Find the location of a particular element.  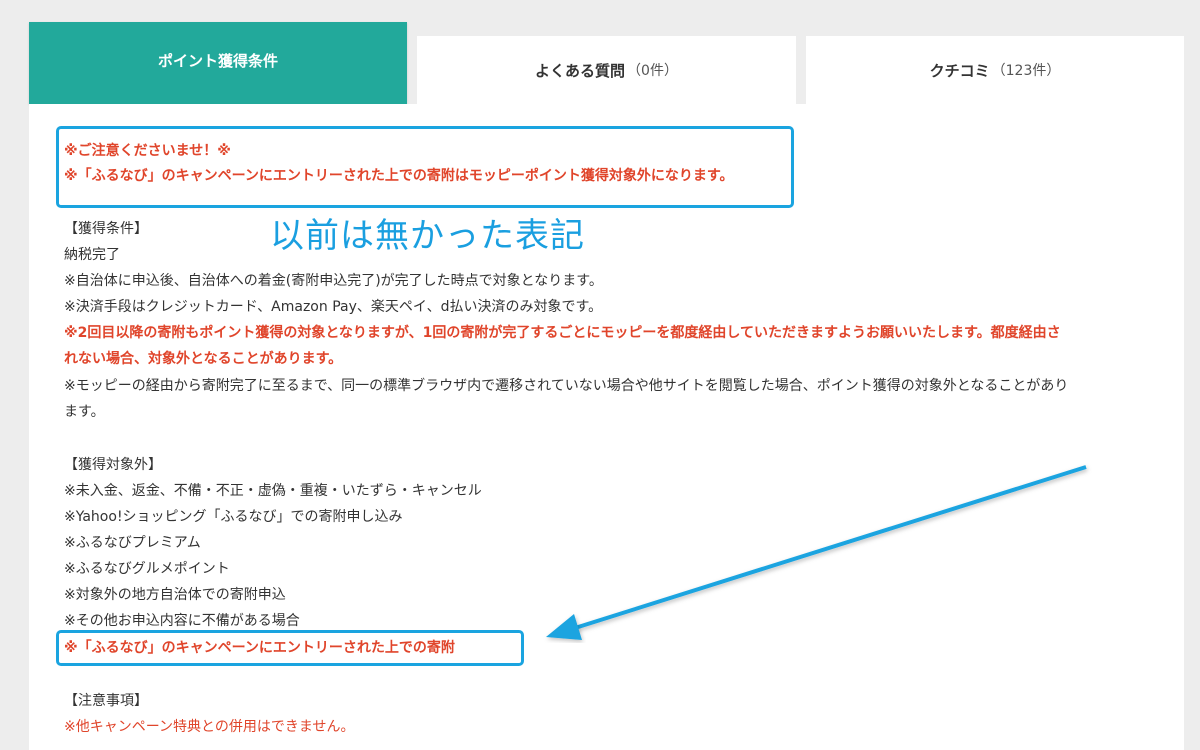

tab-label: よくある質問 is located at coordinates (580, 70).